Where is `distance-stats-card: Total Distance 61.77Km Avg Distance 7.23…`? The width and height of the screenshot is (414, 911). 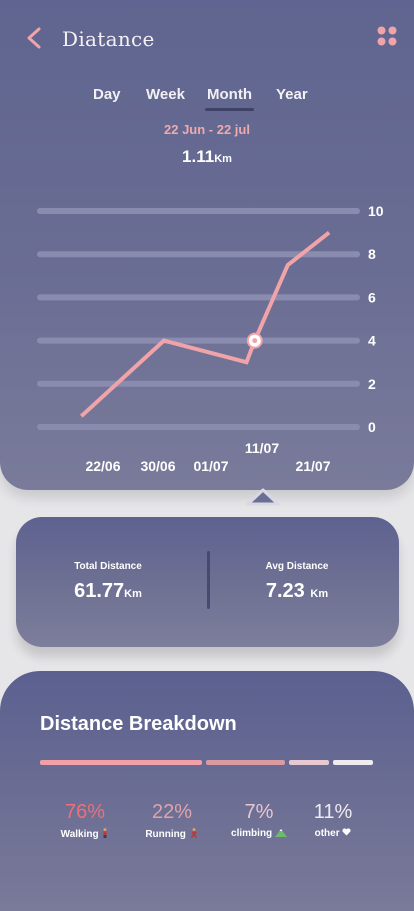 distance-stats-card: Total Distance 61.77Km Avg Distance 7.23… is located at coordinates (207, 582).